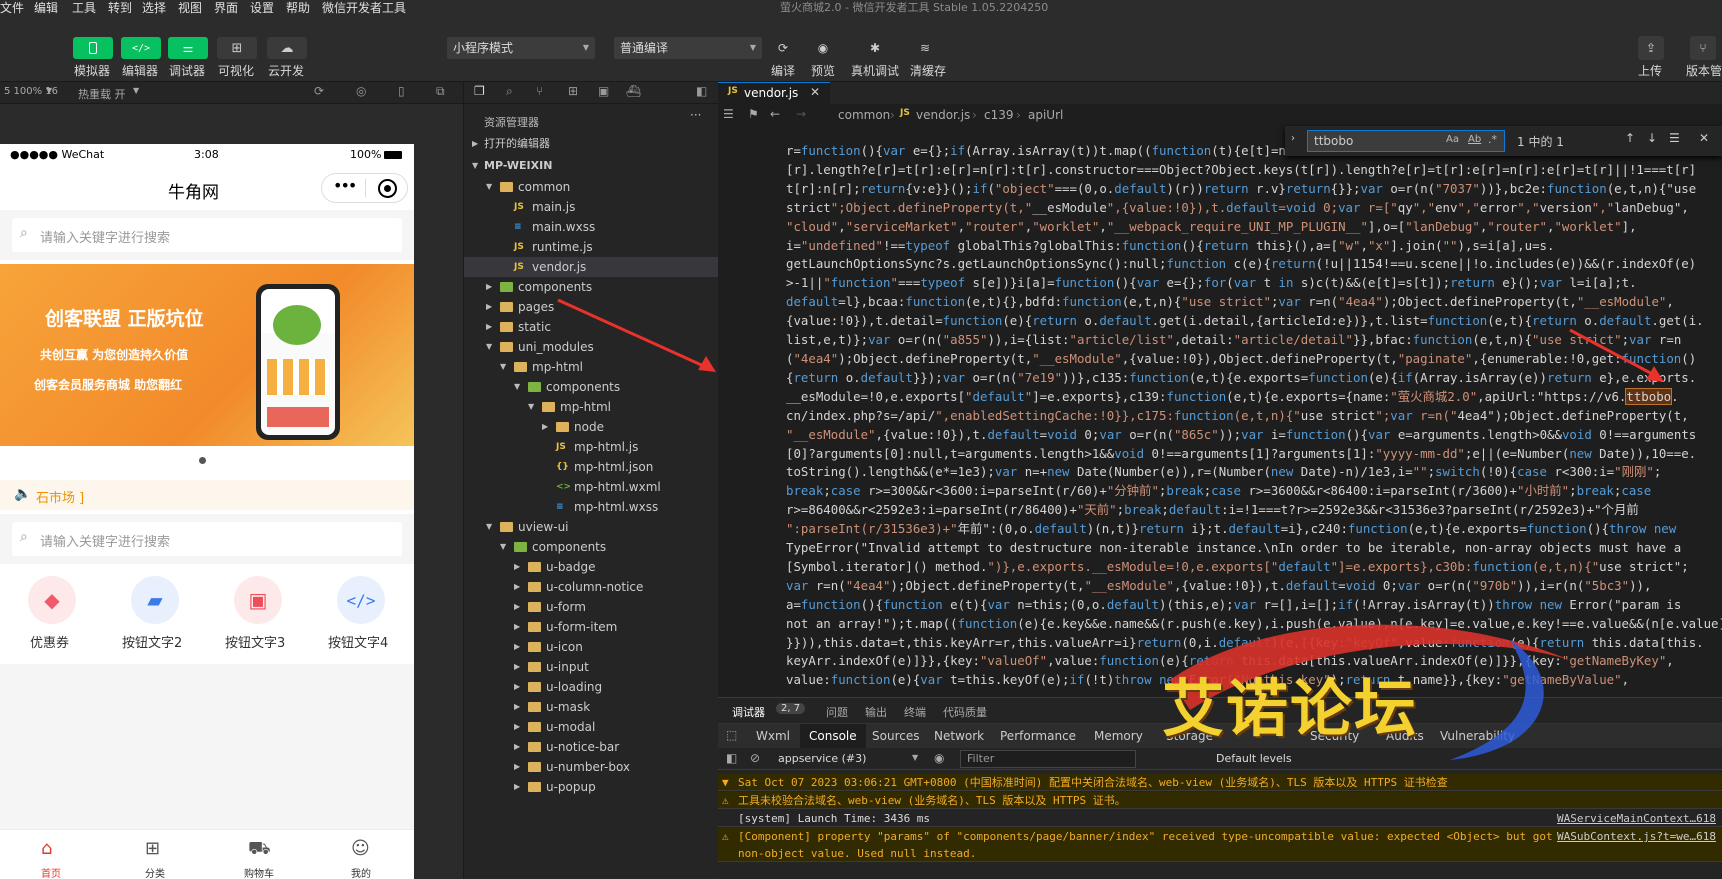  I want to click on home-icon: ⌂, so click(46, 848).